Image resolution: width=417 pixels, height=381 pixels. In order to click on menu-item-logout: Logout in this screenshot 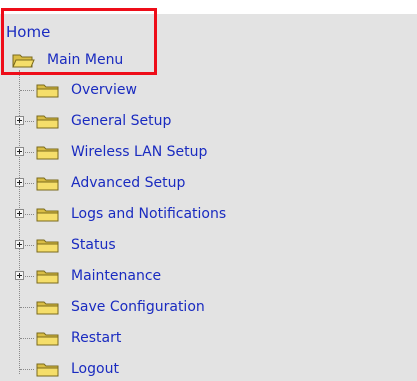, I will do `click(77, 369)`.